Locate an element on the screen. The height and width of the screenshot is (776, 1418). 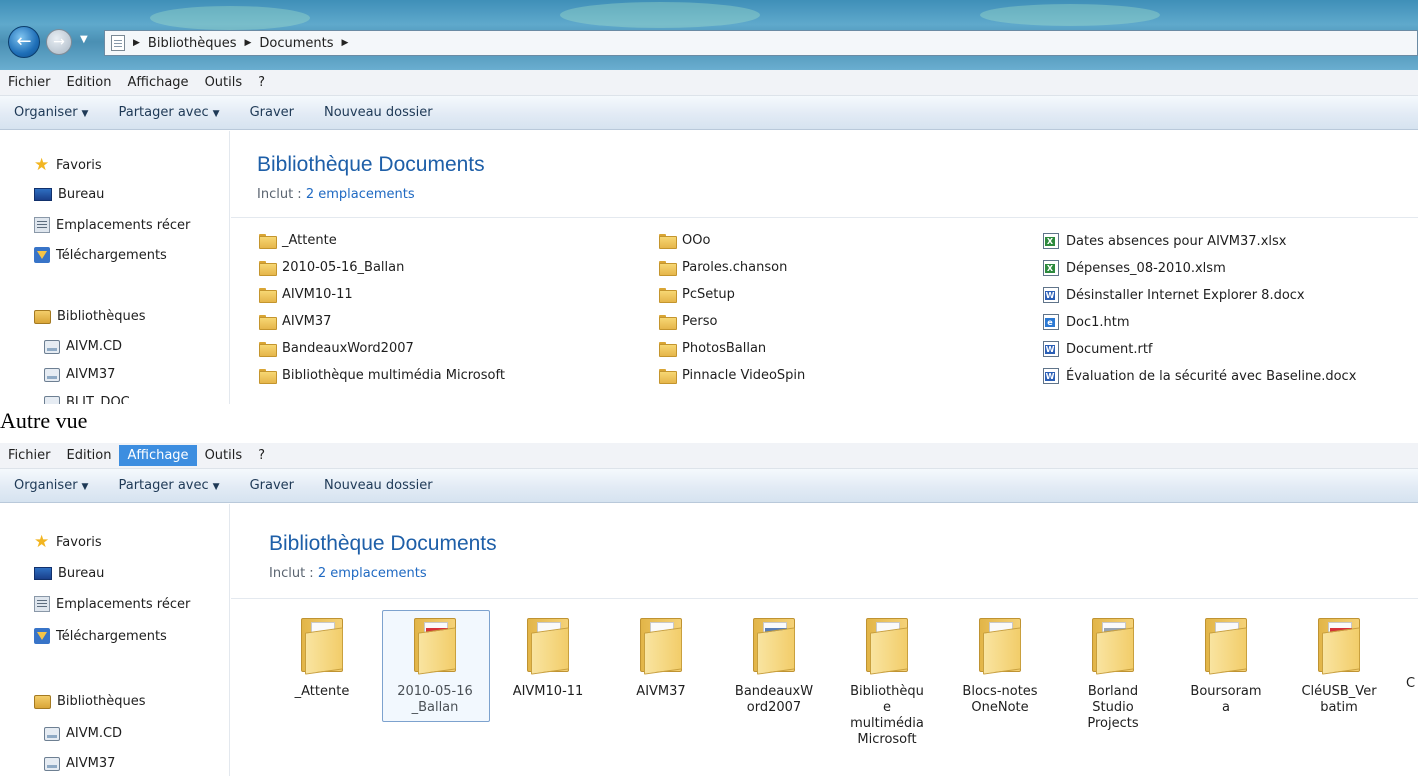
list-item: PhotosBallan is located at coordinates (712, 349).